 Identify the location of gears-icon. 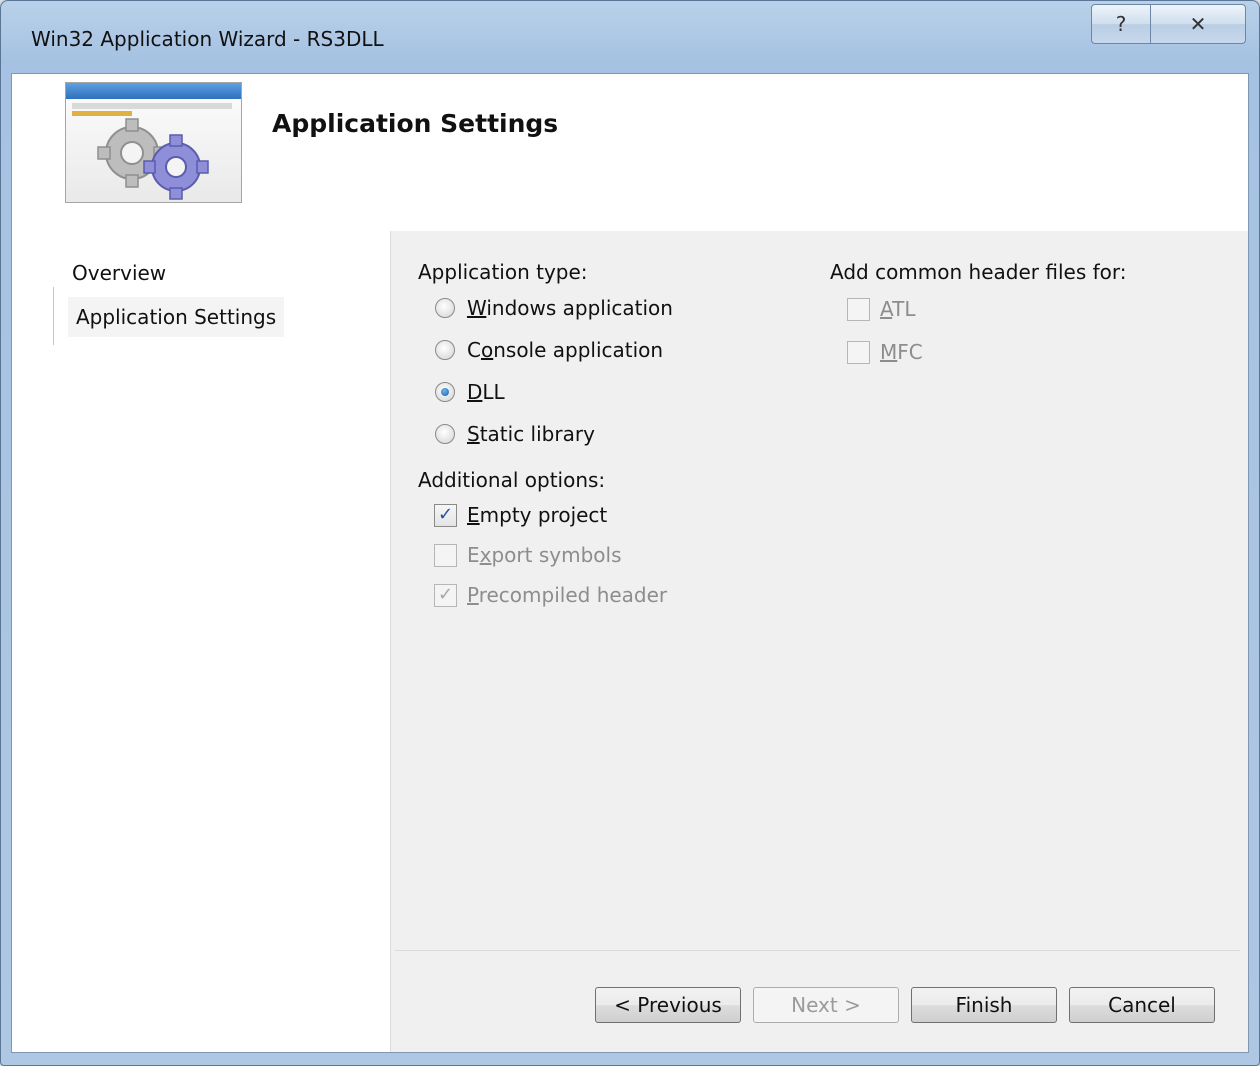
(152, 151).